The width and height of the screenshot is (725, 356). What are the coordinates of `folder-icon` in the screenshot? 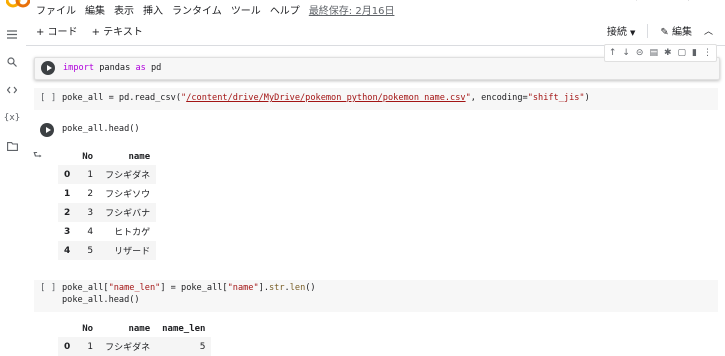 It's located at (12, 146).